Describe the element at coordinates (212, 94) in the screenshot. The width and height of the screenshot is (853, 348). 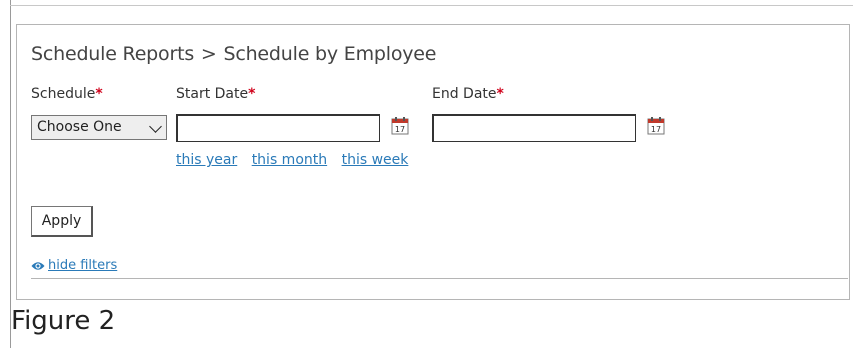
I see `start-date-label-text: Start Date` at that location.